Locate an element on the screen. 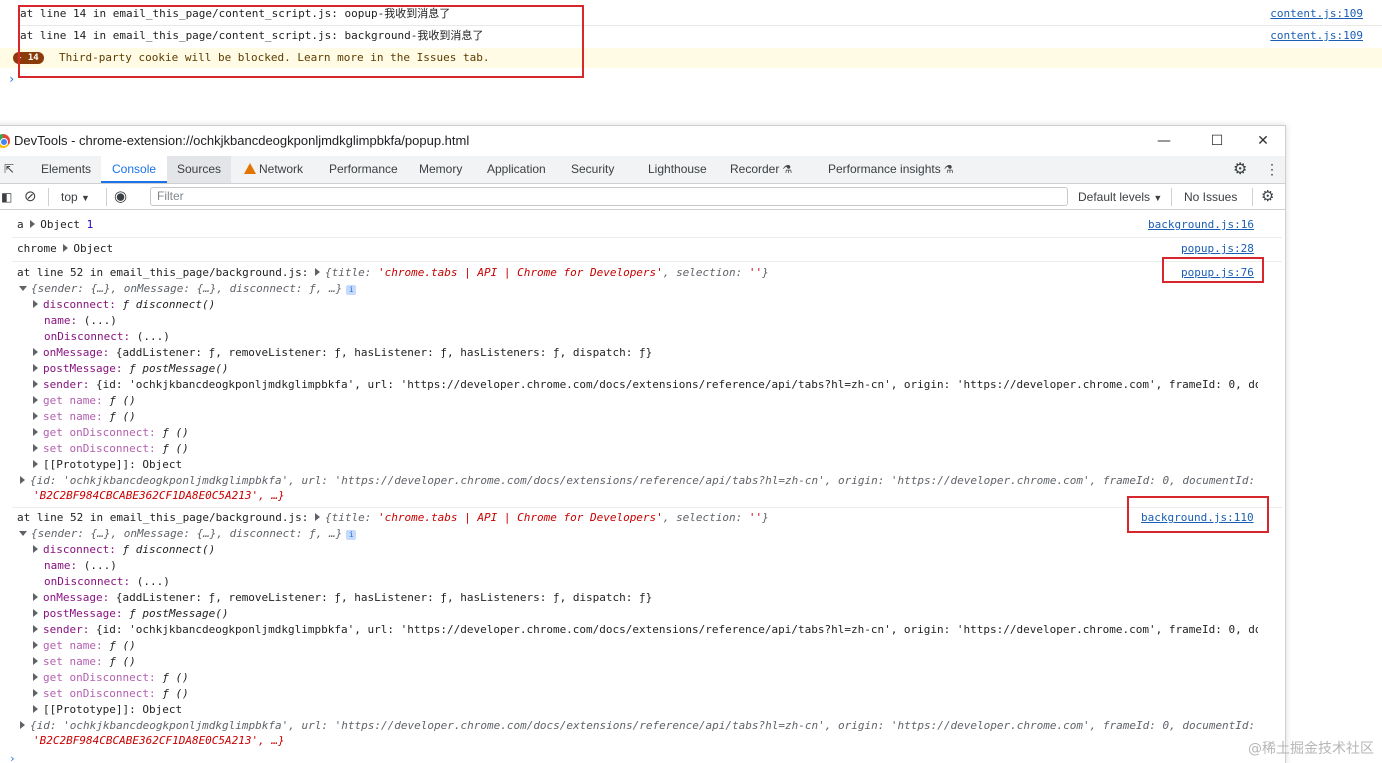  tab-application: Application is located at coordinates (516, 169).